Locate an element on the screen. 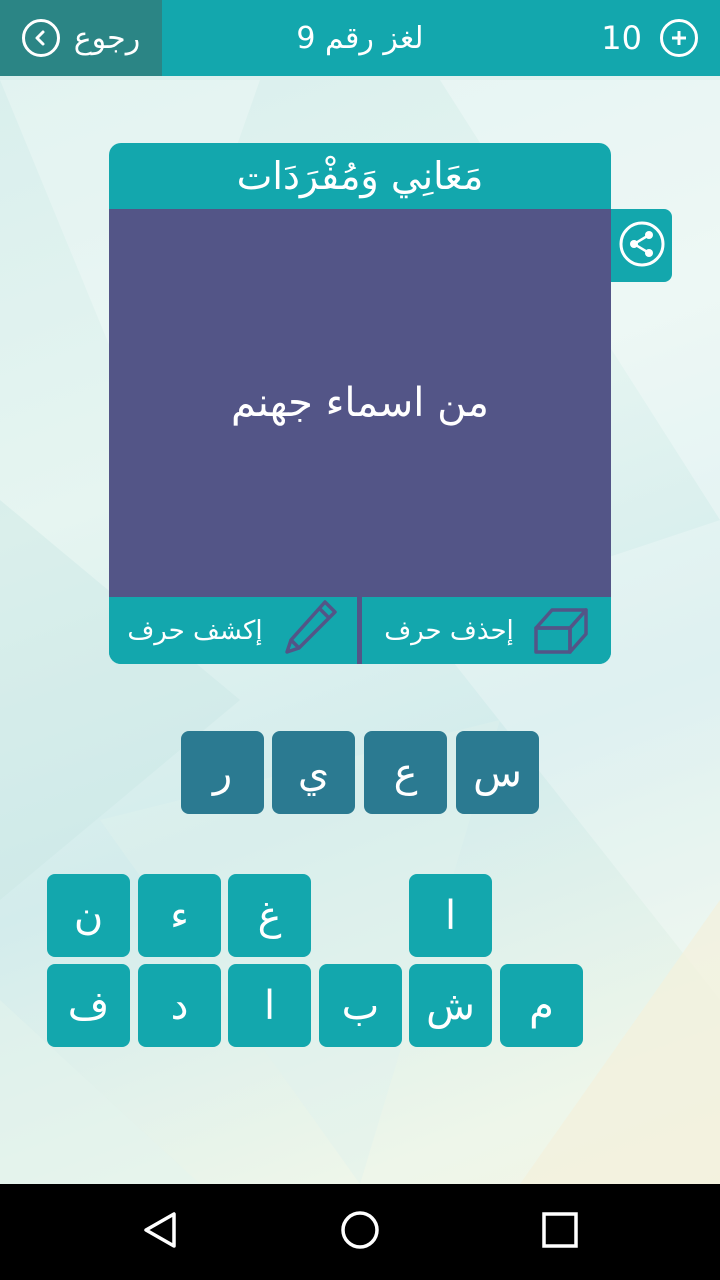 The width and height of the screenshot is (720, 1280). category-title: مَعَانِي وَمُفْرَدَات is located at coordinates (360, 176).